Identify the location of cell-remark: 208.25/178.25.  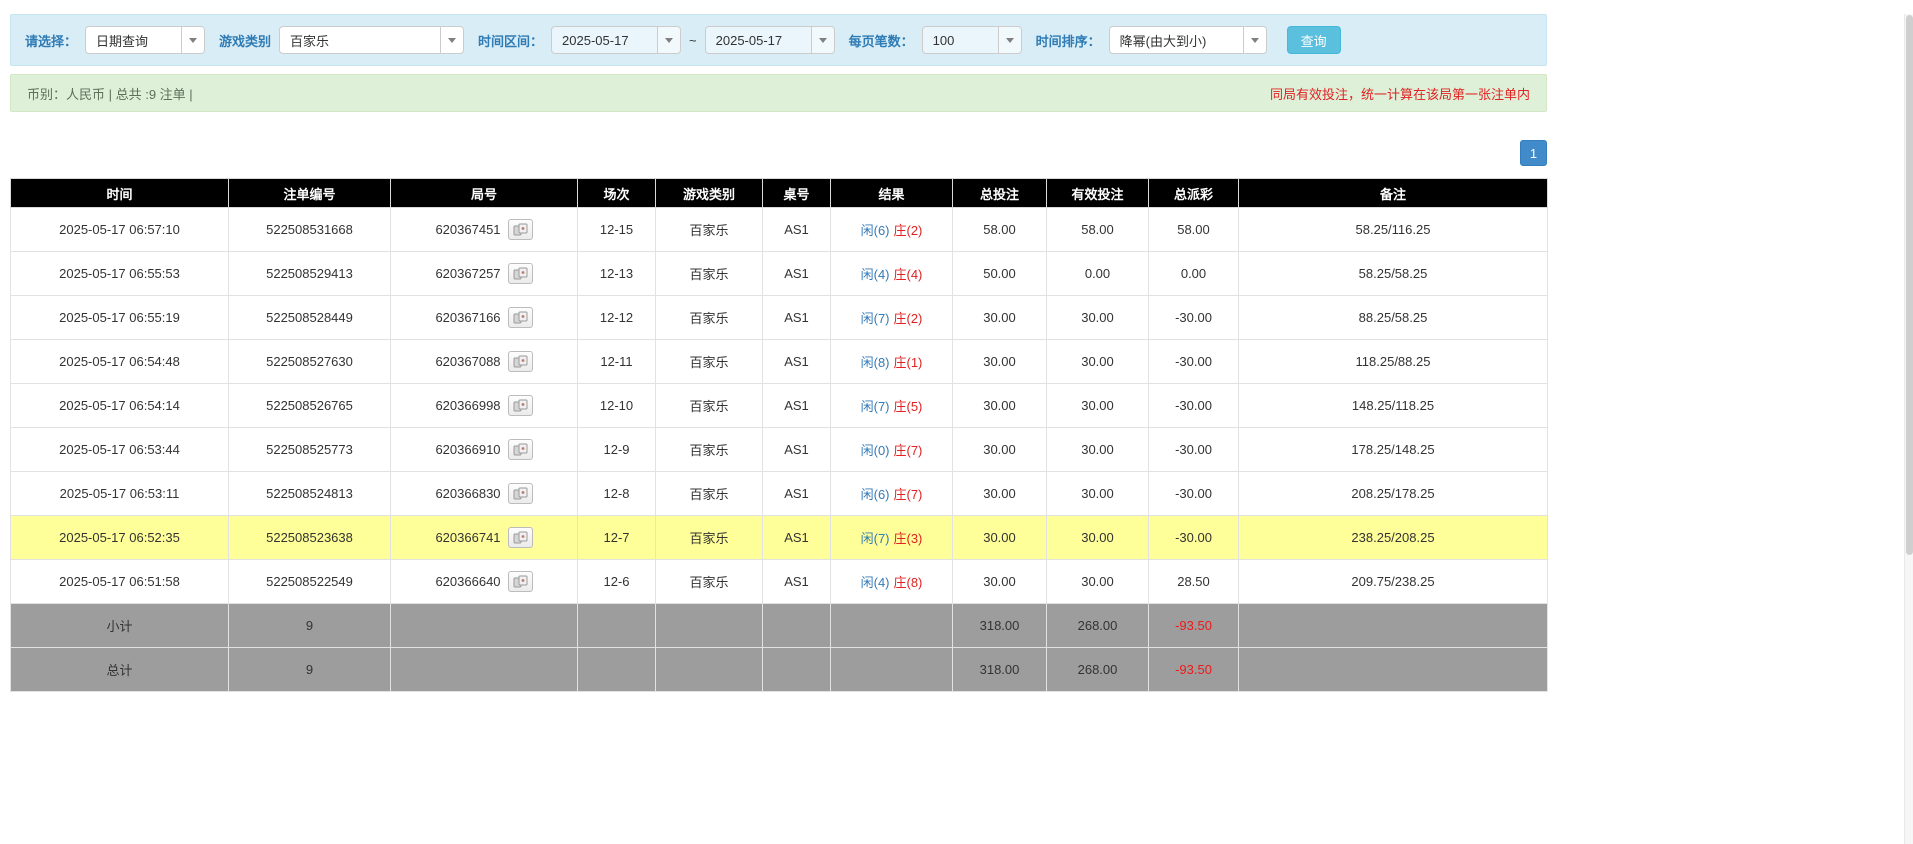
(1393, 493).